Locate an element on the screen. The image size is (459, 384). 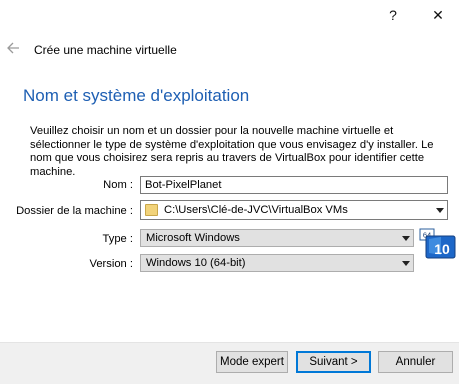
version-label: Version : is located at coordinates (111, 264).